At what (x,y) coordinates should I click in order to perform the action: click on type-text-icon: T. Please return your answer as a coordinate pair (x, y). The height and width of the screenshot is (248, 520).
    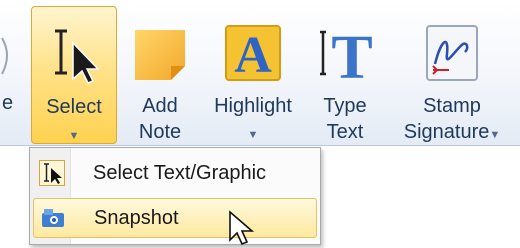
    Looking at the image, I should click on (346, 55).